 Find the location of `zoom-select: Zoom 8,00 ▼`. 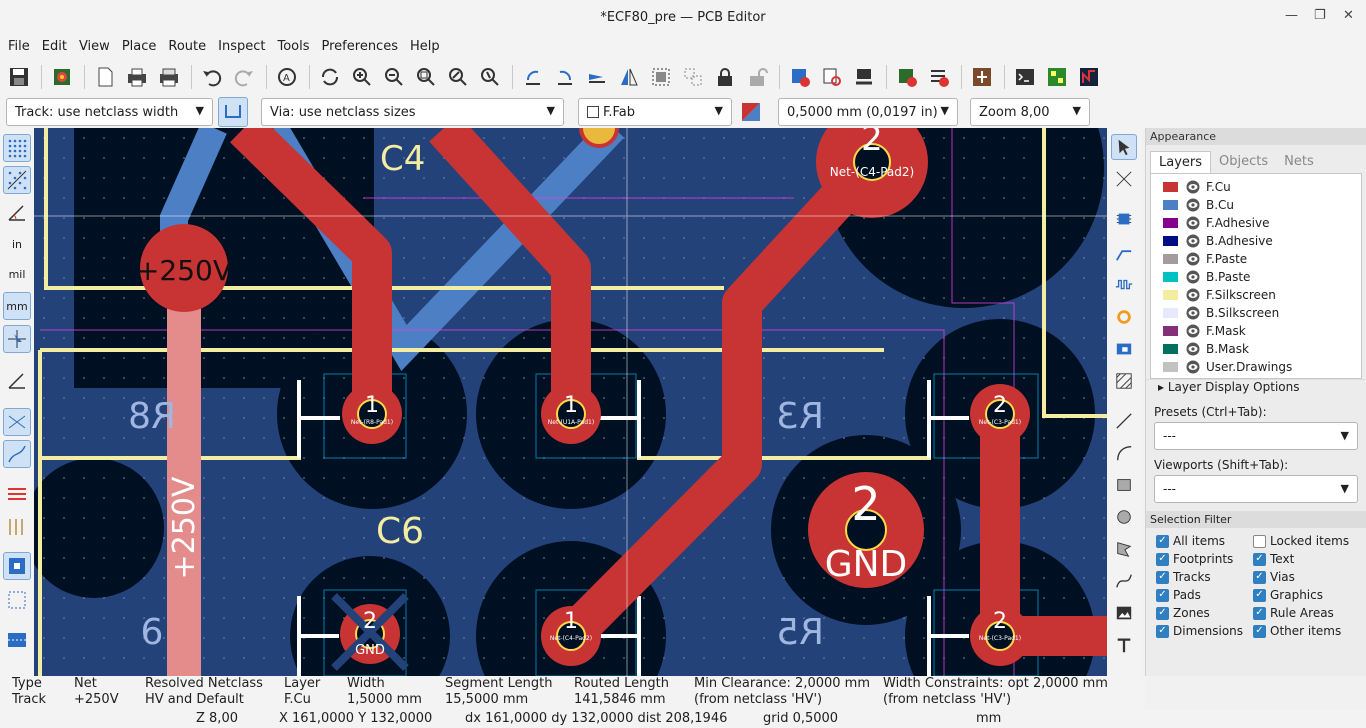

zoom-select: Zoom 8,00 ▼ is located at coordinates (1030, 112).